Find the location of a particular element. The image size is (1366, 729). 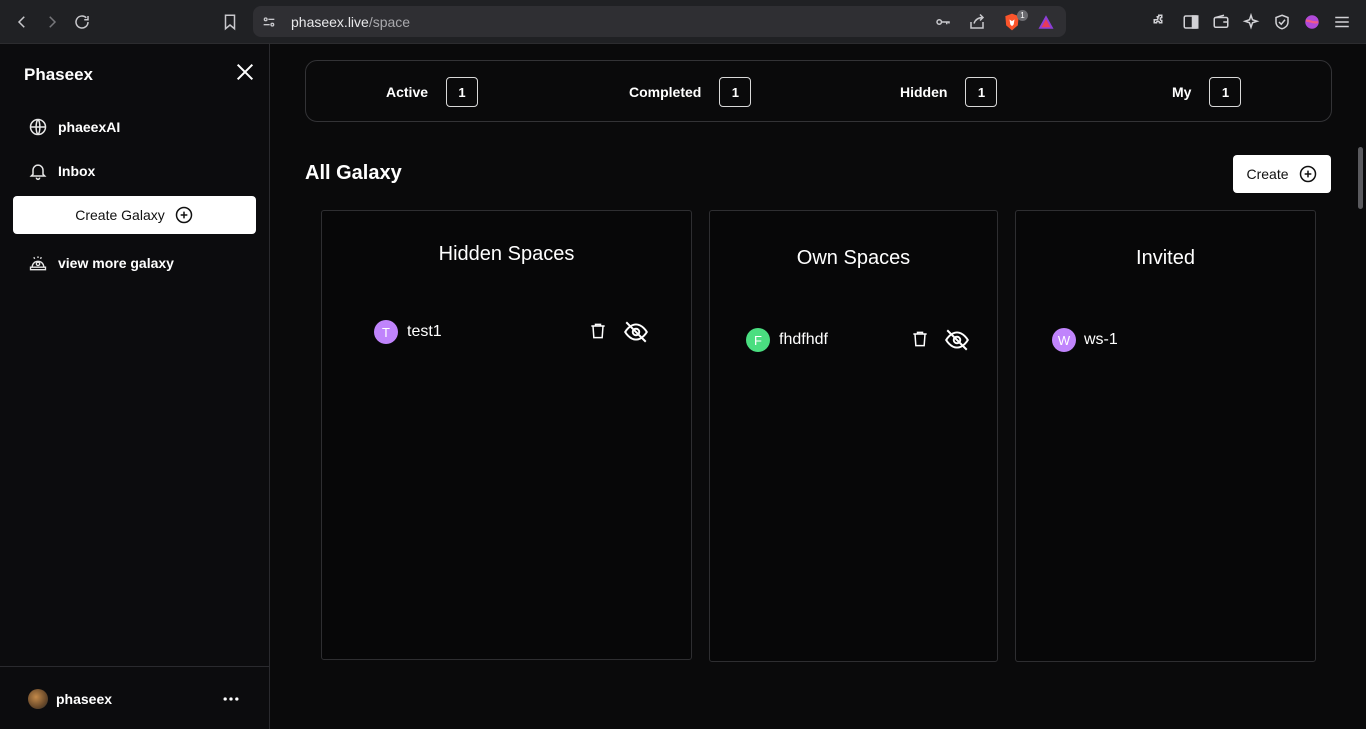

panel-title: Invited is located at coordinates (1165, 258).